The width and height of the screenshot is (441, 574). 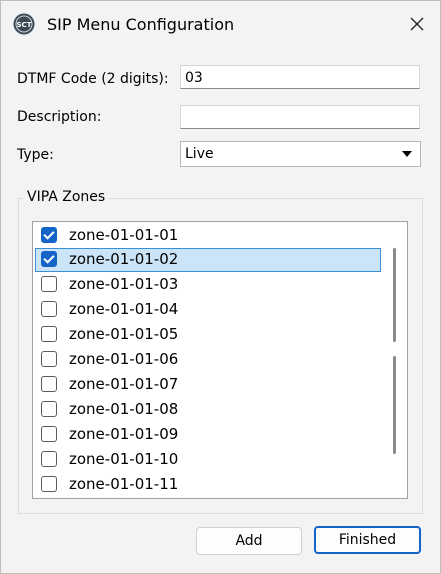 I want to click on chevron-down-icon, so click(x=407, y=154).